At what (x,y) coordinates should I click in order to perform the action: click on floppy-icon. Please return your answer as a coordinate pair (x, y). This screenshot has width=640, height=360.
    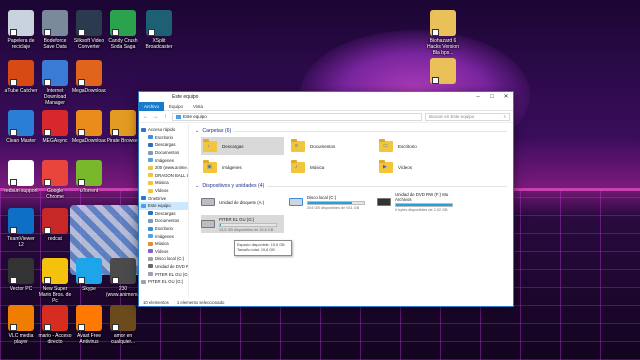
    Looking at the image, I should click on (208, 202).